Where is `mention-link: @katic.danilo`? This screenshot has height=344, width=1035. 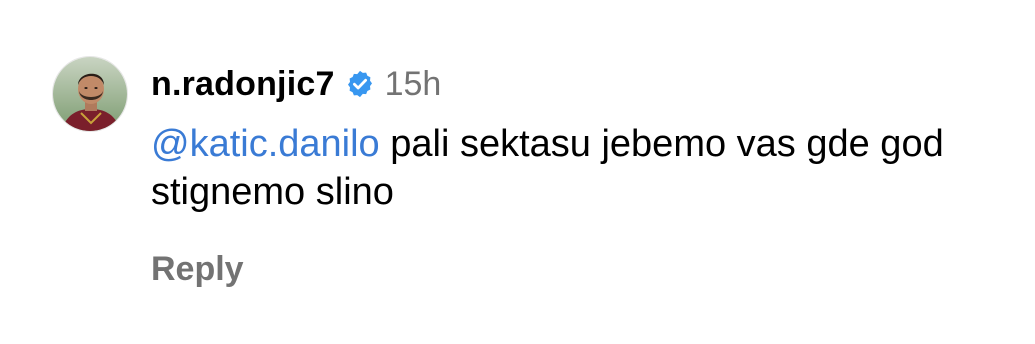
mention-link: @katic.danilo is located at coordinates (265, 144).